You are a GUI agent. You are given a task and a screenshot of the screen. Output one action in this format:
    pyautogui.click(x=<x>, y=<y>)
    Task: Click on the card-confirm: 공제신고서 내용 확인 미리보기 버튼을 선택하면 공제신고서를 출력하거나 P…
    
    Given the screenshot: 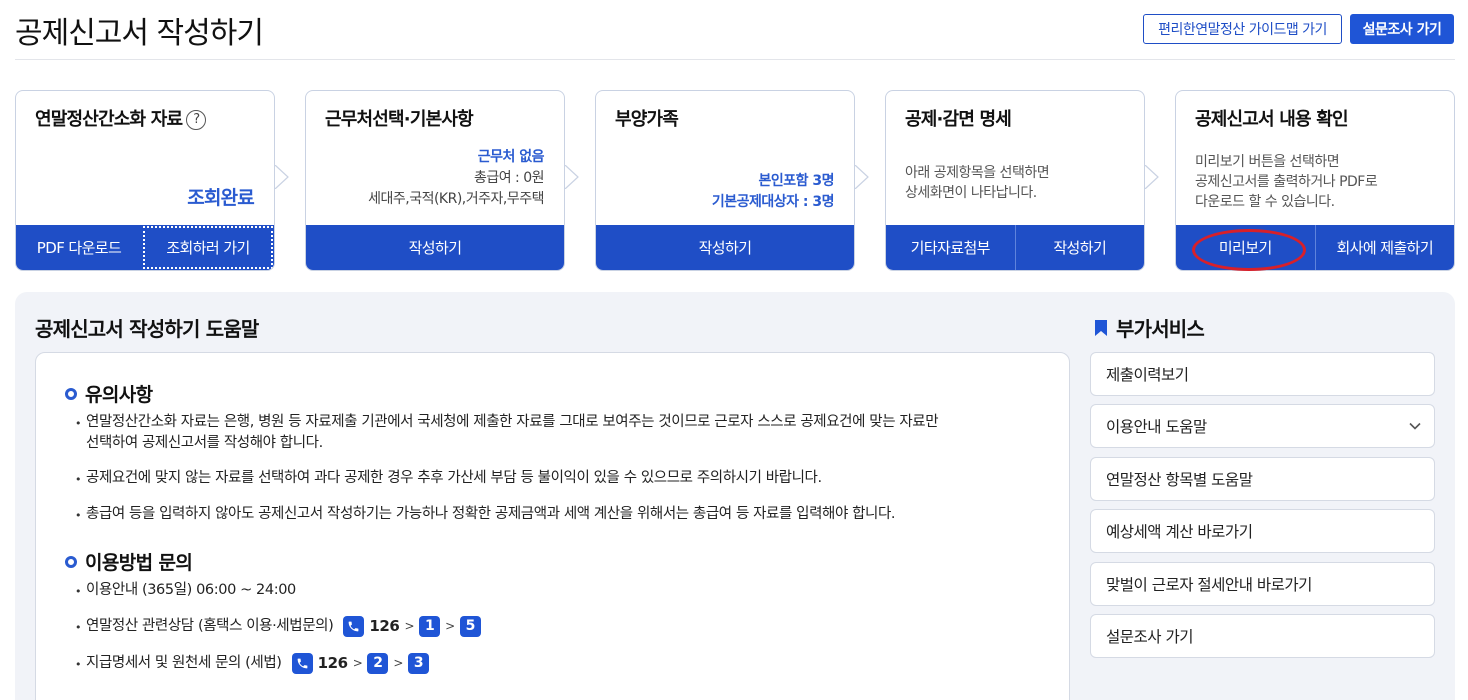 What is the action you would take?
    pyautogui.click(x=1315, y=180)
    